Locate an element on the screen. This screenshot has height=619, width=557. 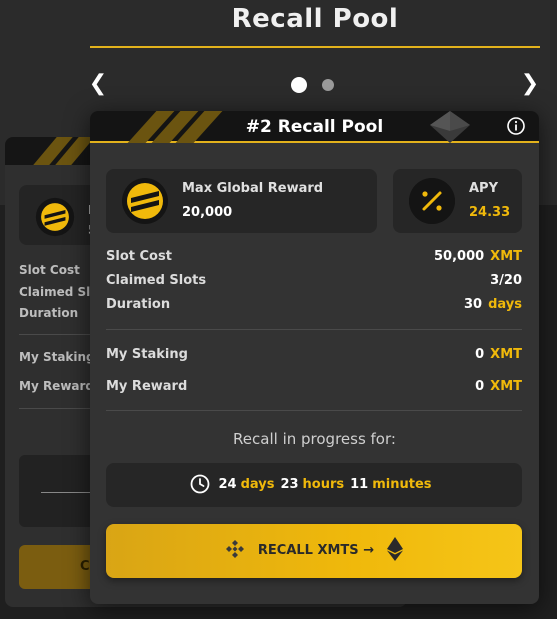
previous-slot-cost-label: Slot Cost is located at coordinates (49, 270).